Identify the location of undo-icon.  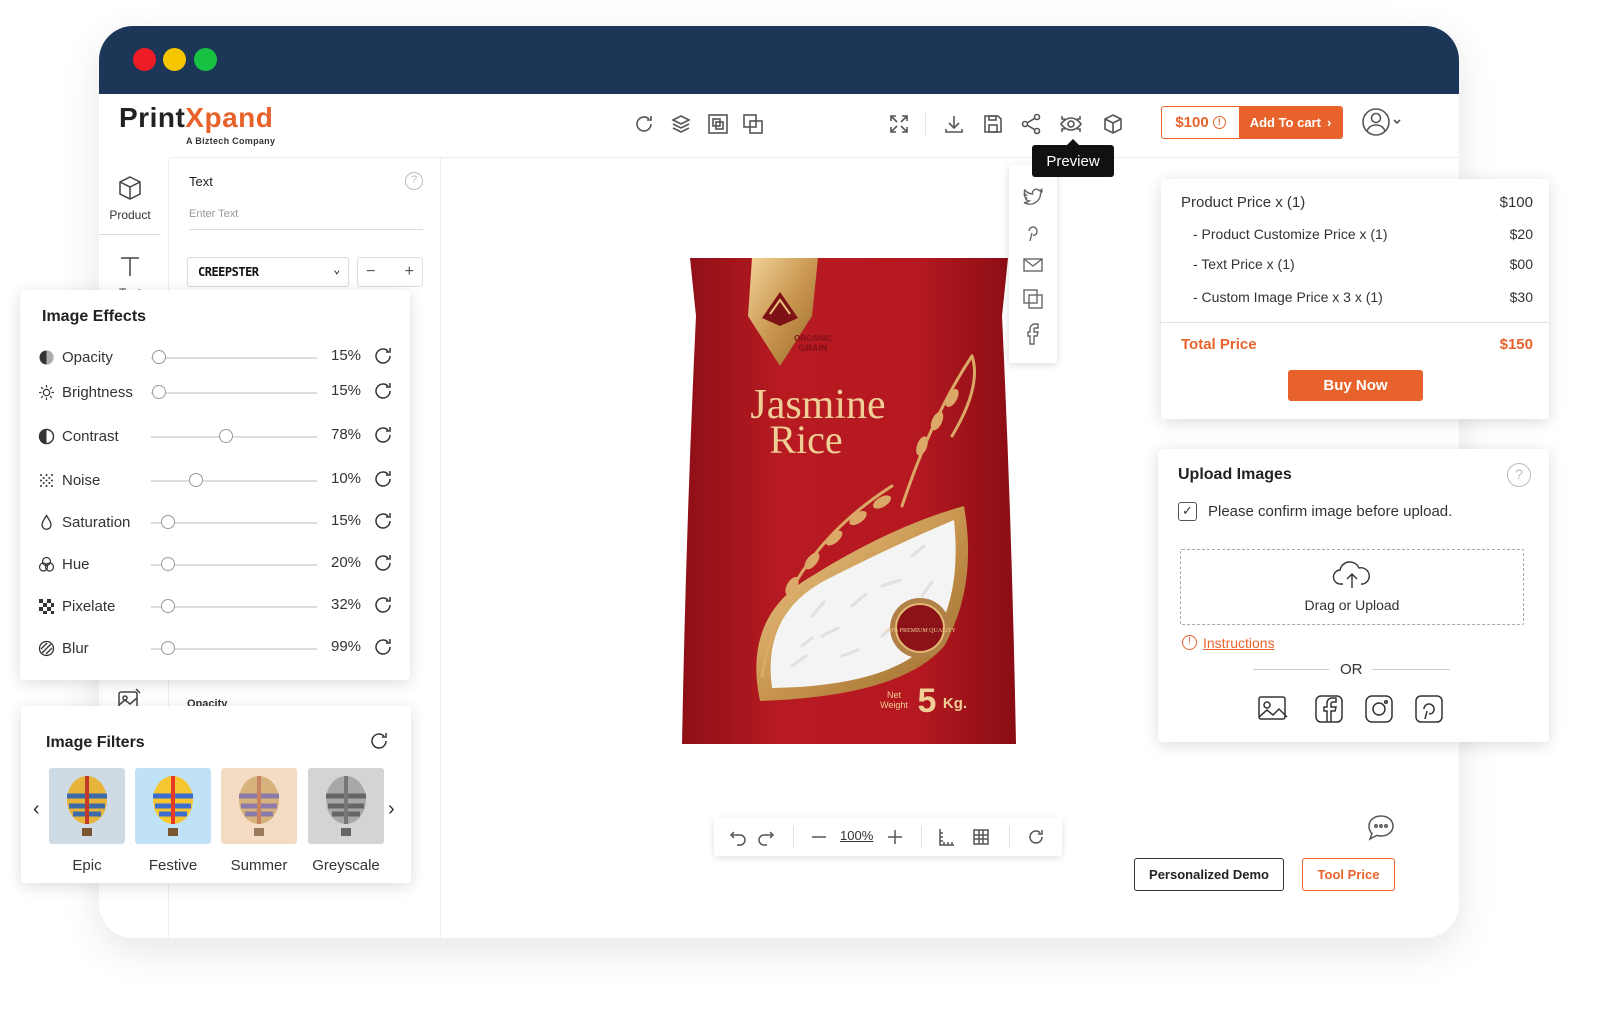
(738, 837).